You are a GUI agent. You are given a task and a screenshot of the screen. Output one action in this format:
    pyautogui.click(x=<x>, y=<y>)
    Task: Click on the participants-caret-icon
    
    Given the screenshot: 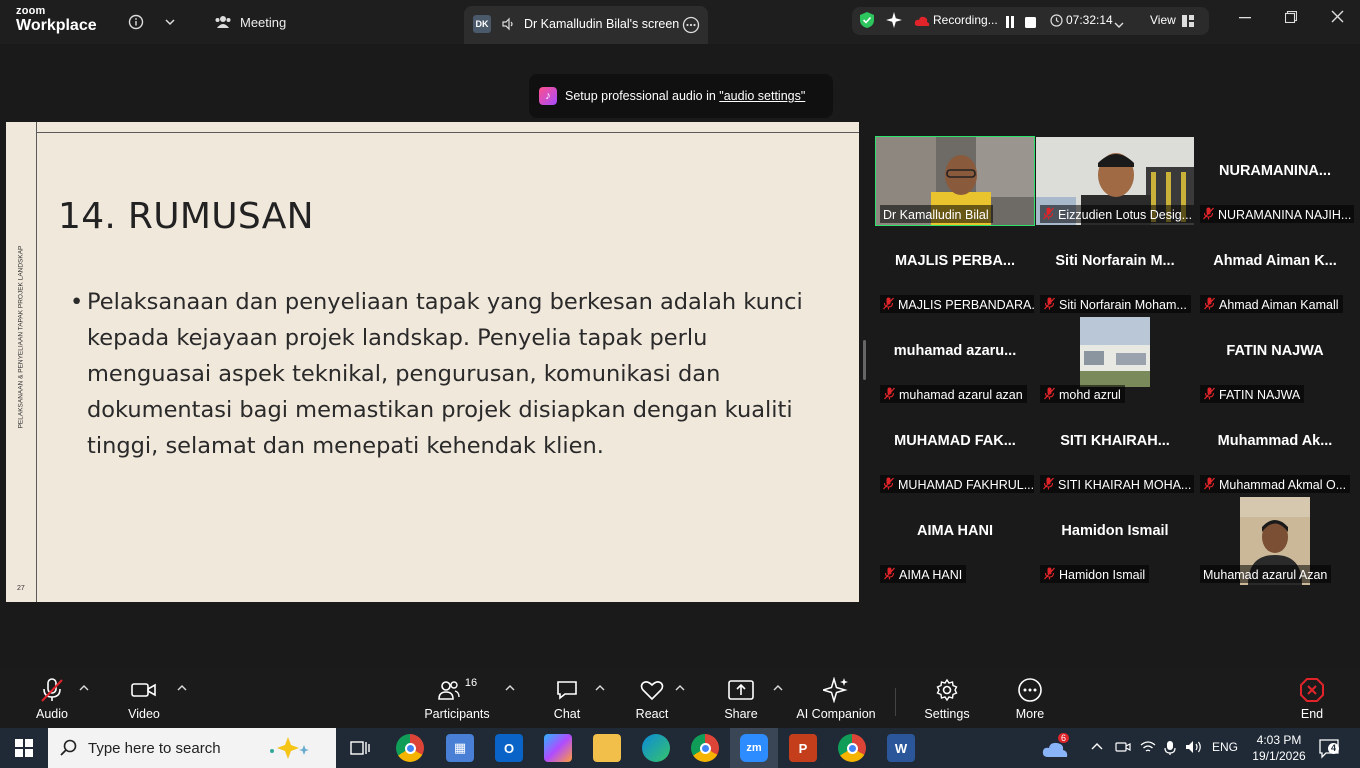 What is the action you would take?
    pyautogui.click(x=510, y=689)
    